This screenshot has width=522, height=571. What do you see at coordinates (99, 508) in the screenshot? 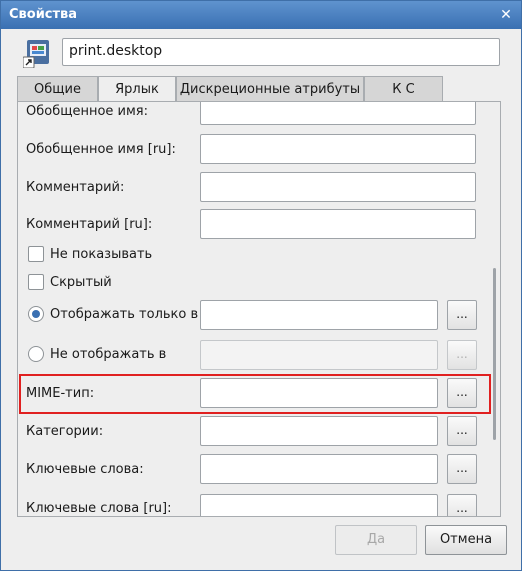
I see `keywords-ru-label: Ключевые слова [ru]:` at bounding box center [99, 508].